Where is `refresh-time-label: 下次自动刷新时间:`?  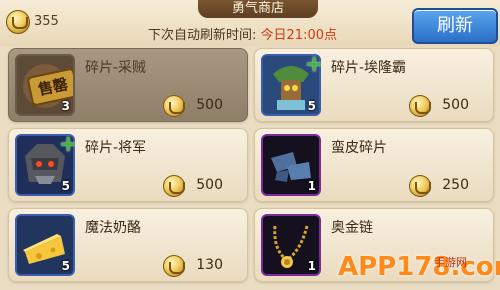
refresh-time-label: 下次自动刷新时间: is located at coordinates (202, 35).